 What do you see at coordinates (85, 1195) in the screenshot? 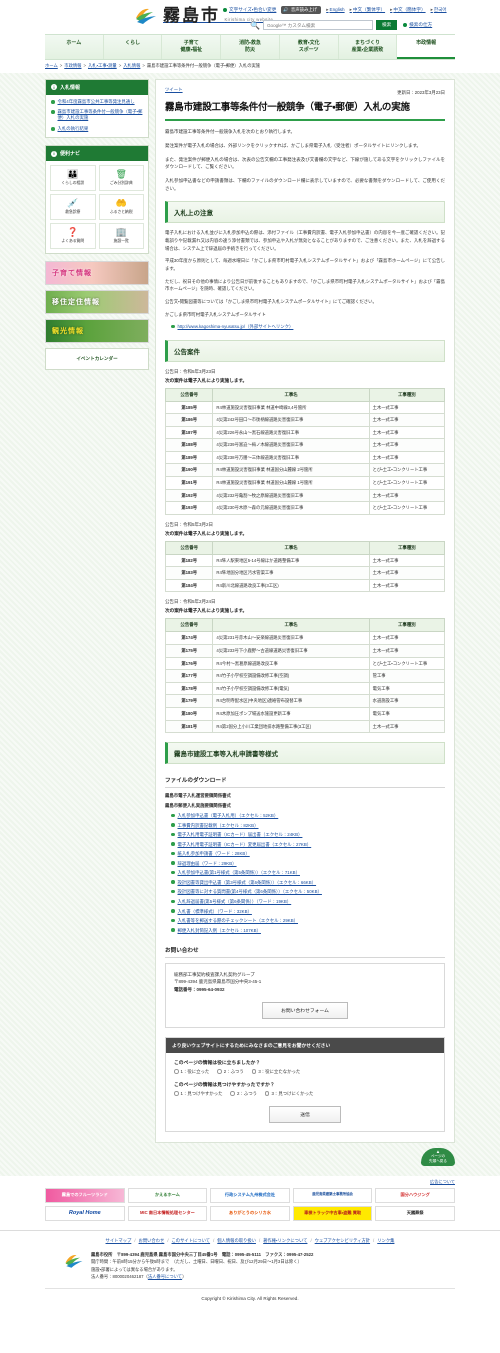
I see `ad-banner: 霧島でのフルーツランド` at bounding box center [85, 1195].